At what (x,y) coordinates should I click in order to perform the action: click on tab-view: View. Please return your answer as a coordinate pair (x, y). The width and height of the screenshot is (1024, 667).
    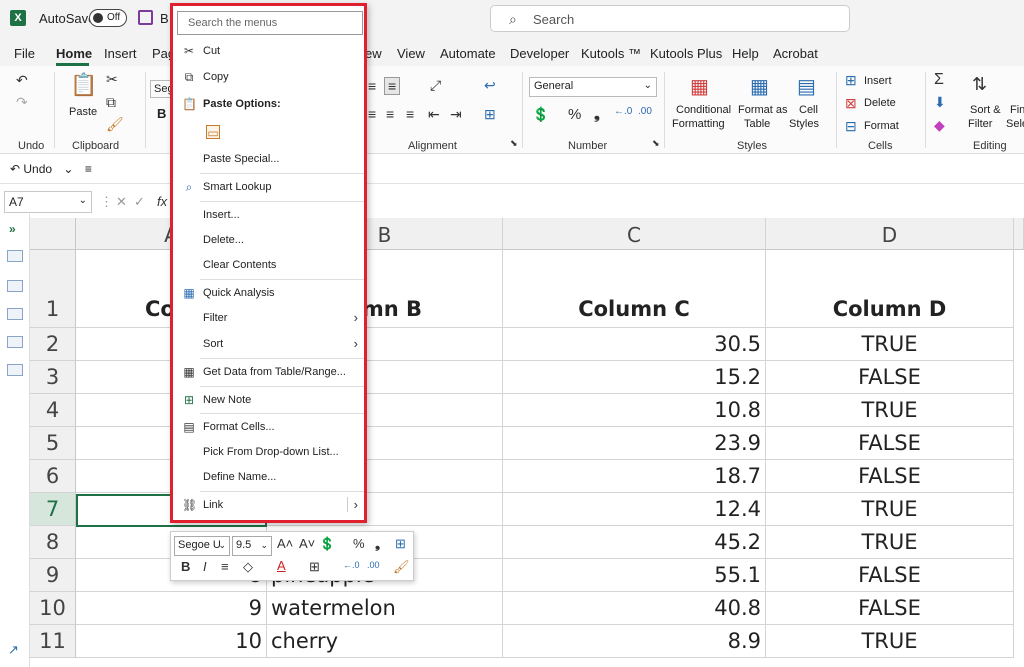
    Looking at the image, I should click on (411, 53).